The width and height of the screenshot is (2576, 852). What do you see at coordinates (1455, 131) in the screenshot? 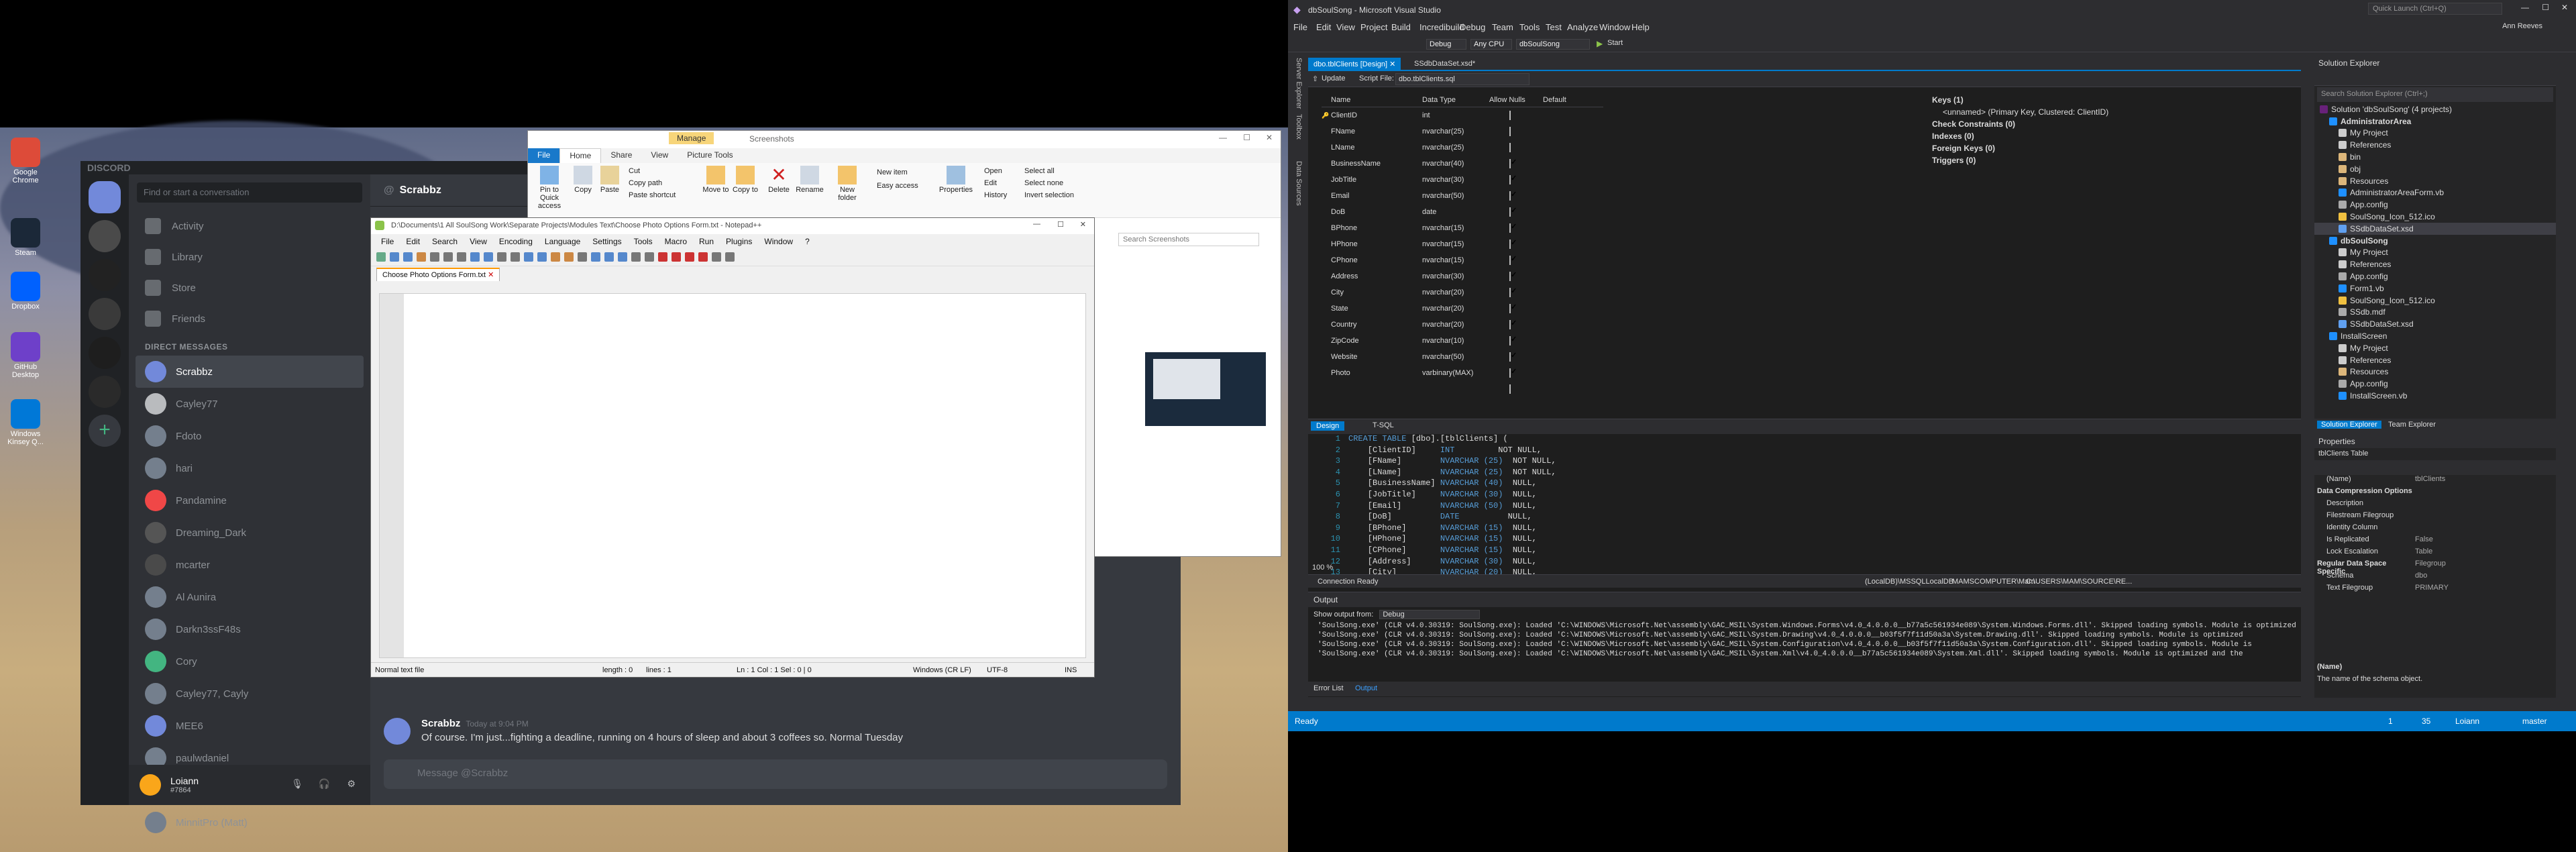
I see `column-type: nvarchar(25)` at bounding box center [1455, 131].